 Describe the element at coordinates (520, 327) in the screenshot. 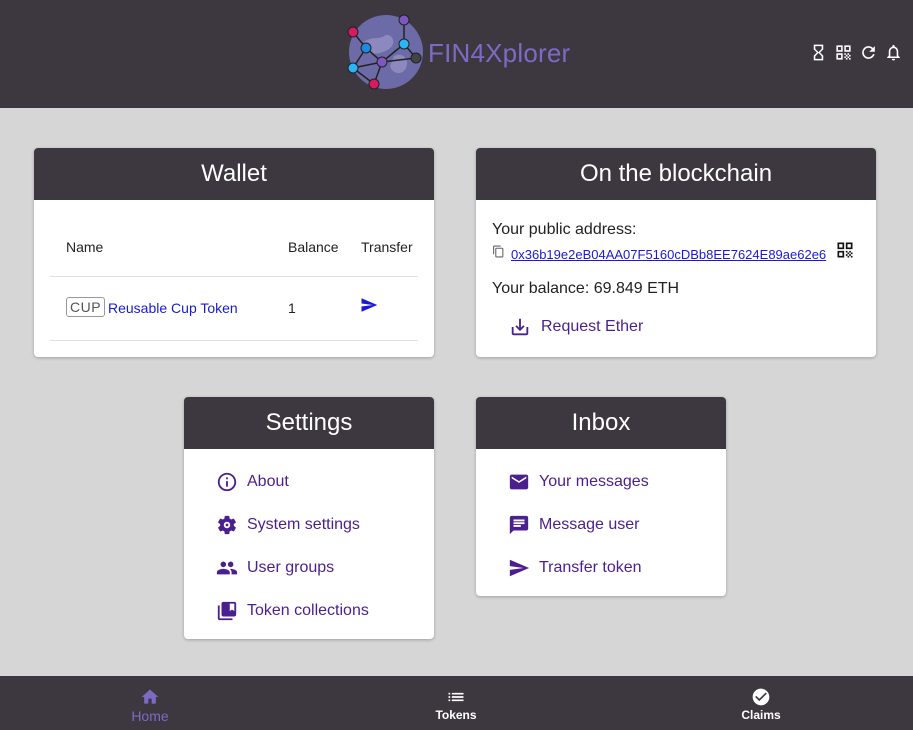

I see `download-icon` at that location.